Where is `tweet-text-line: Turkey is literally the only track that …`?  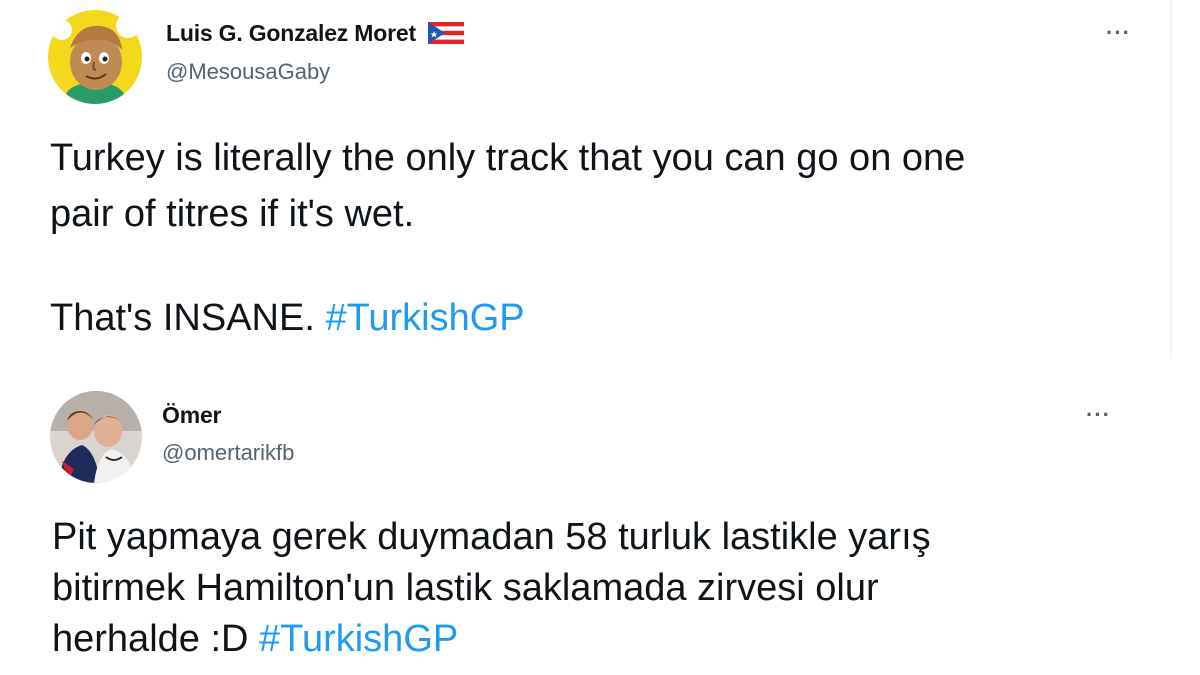 tweet-text-line: Turkey is literally the only track that … is located at coordinates (508, 158).